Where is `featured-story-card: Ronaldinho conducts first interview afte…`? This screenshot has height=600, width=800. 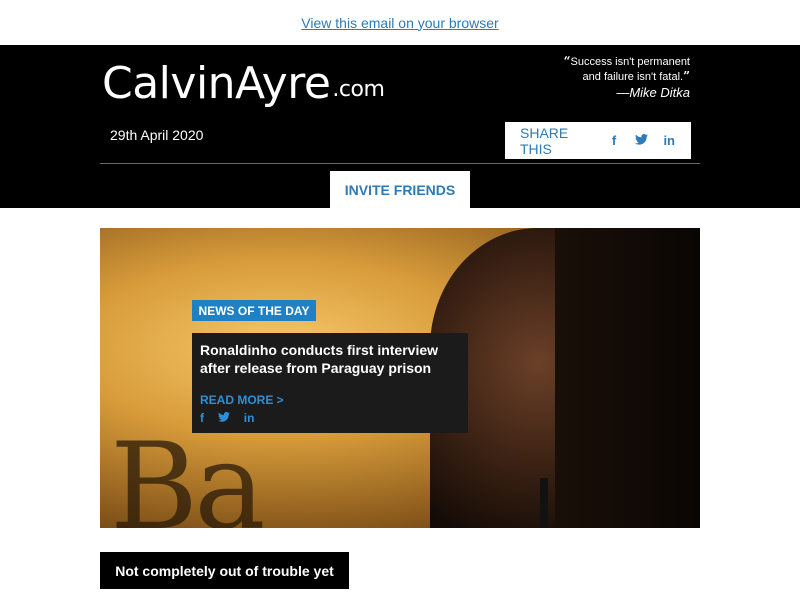 featured-story-card: Ronaldinho conducts first interview afte… is located at coordinates (330, 383).